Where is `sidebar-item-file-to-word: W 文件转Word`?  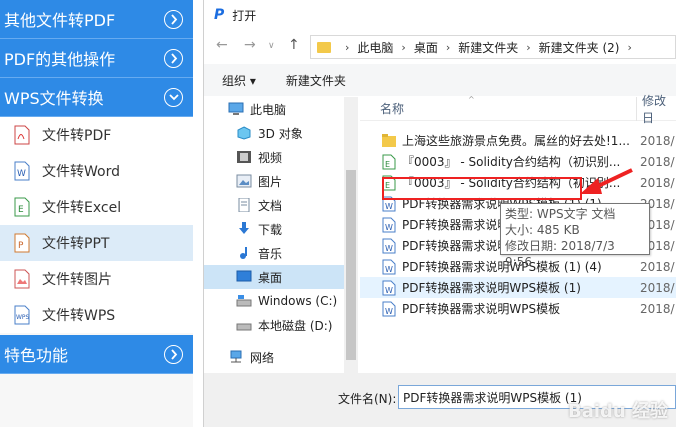 sidebar-item-file-to-word: W 文件转Word is located at coordinates (96, 171).